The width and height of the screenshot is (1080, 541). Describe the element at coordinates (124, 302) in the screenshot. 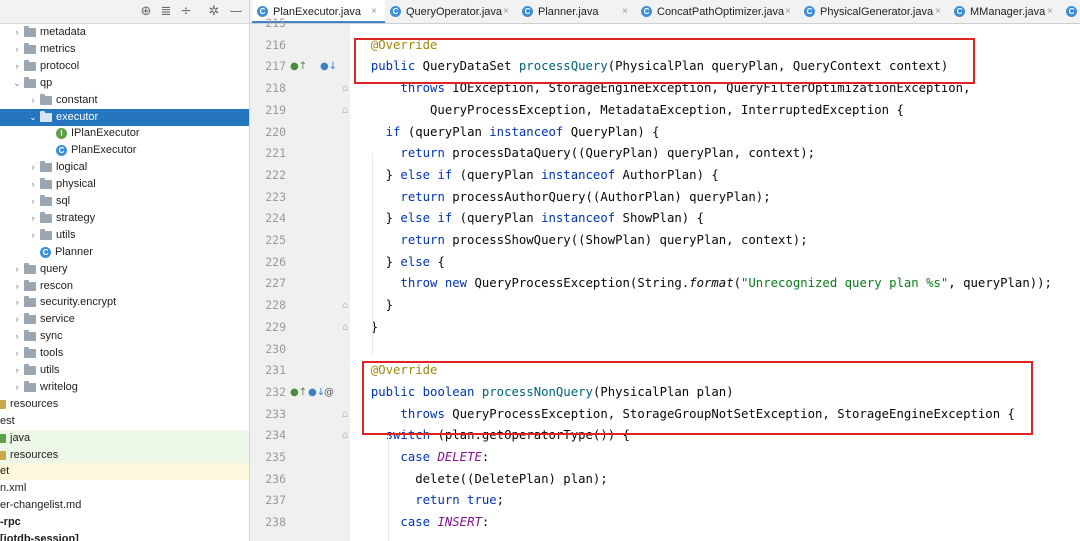

I see `tree-item-security-encrypt: › security.encrypt` at that location.